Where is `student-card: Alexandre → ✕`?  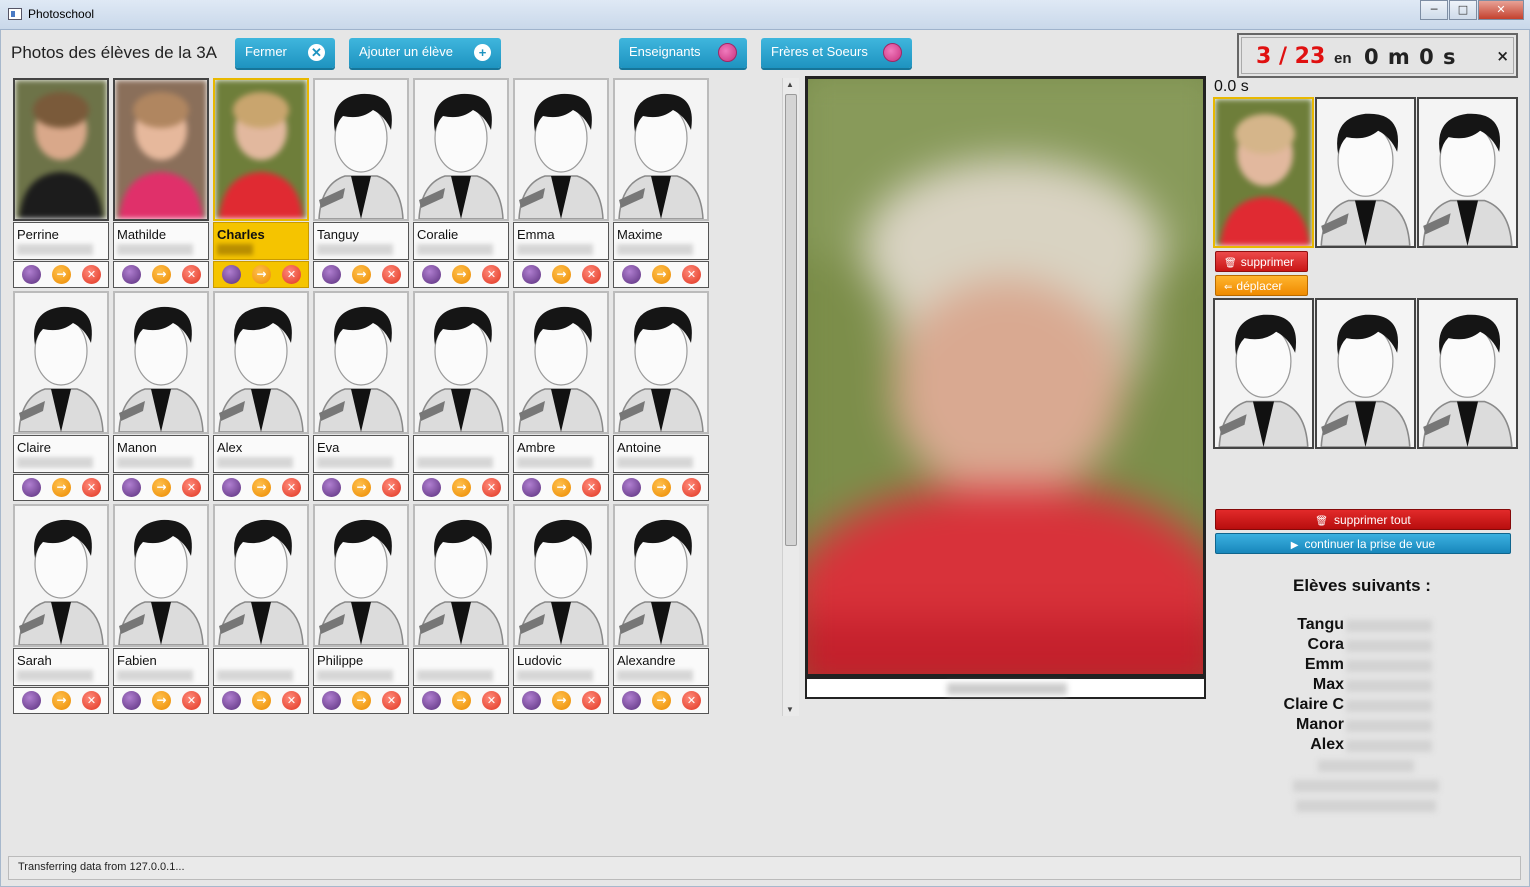
student-card: Alexandre → ✕ is located at coordinates (661, 609).